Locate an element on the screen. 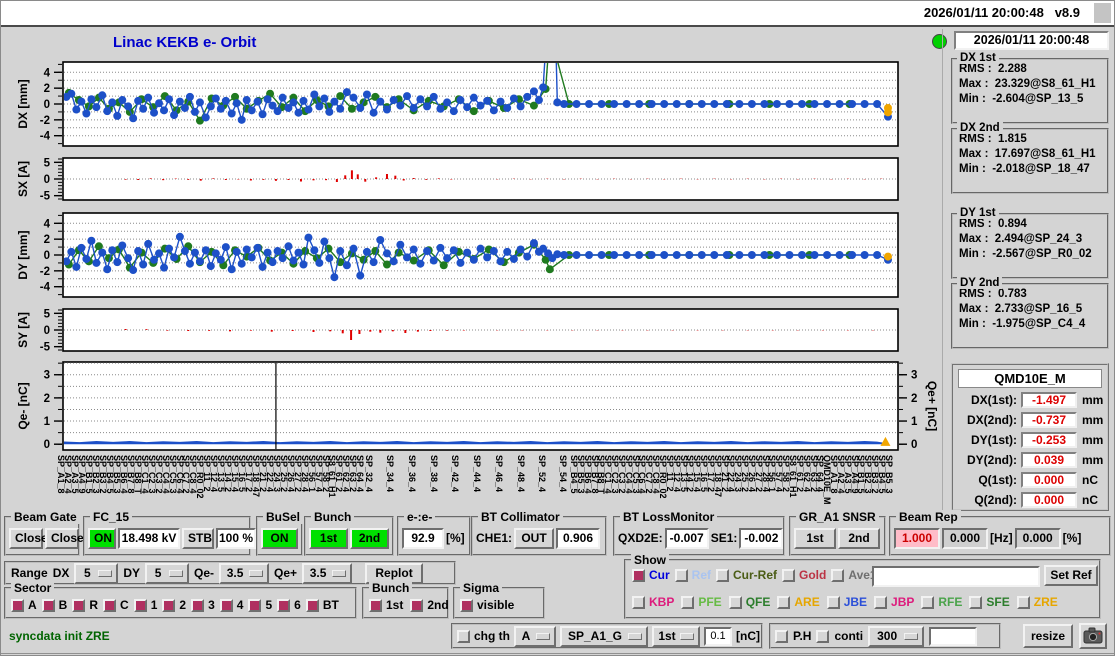 This screenshot has width=1115, height=656. show-checkbox-ref: Ref is located at coordinates (692, 575).